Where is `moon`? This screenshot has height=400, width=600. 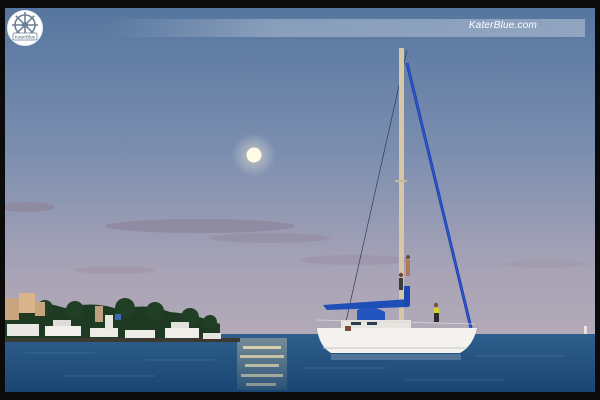 moon is located at coordinates (254, 155).